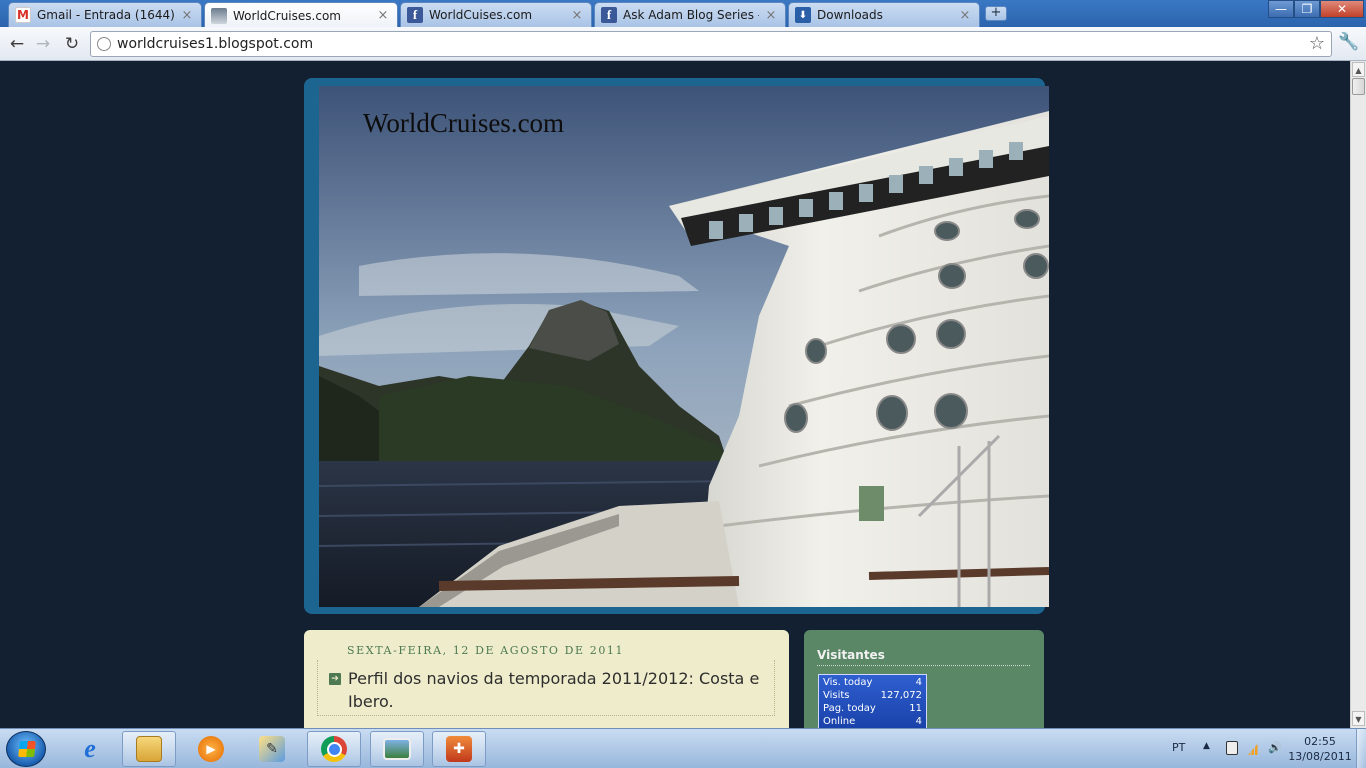  I want to click on reload-icon: ↻, so click(72, 44).